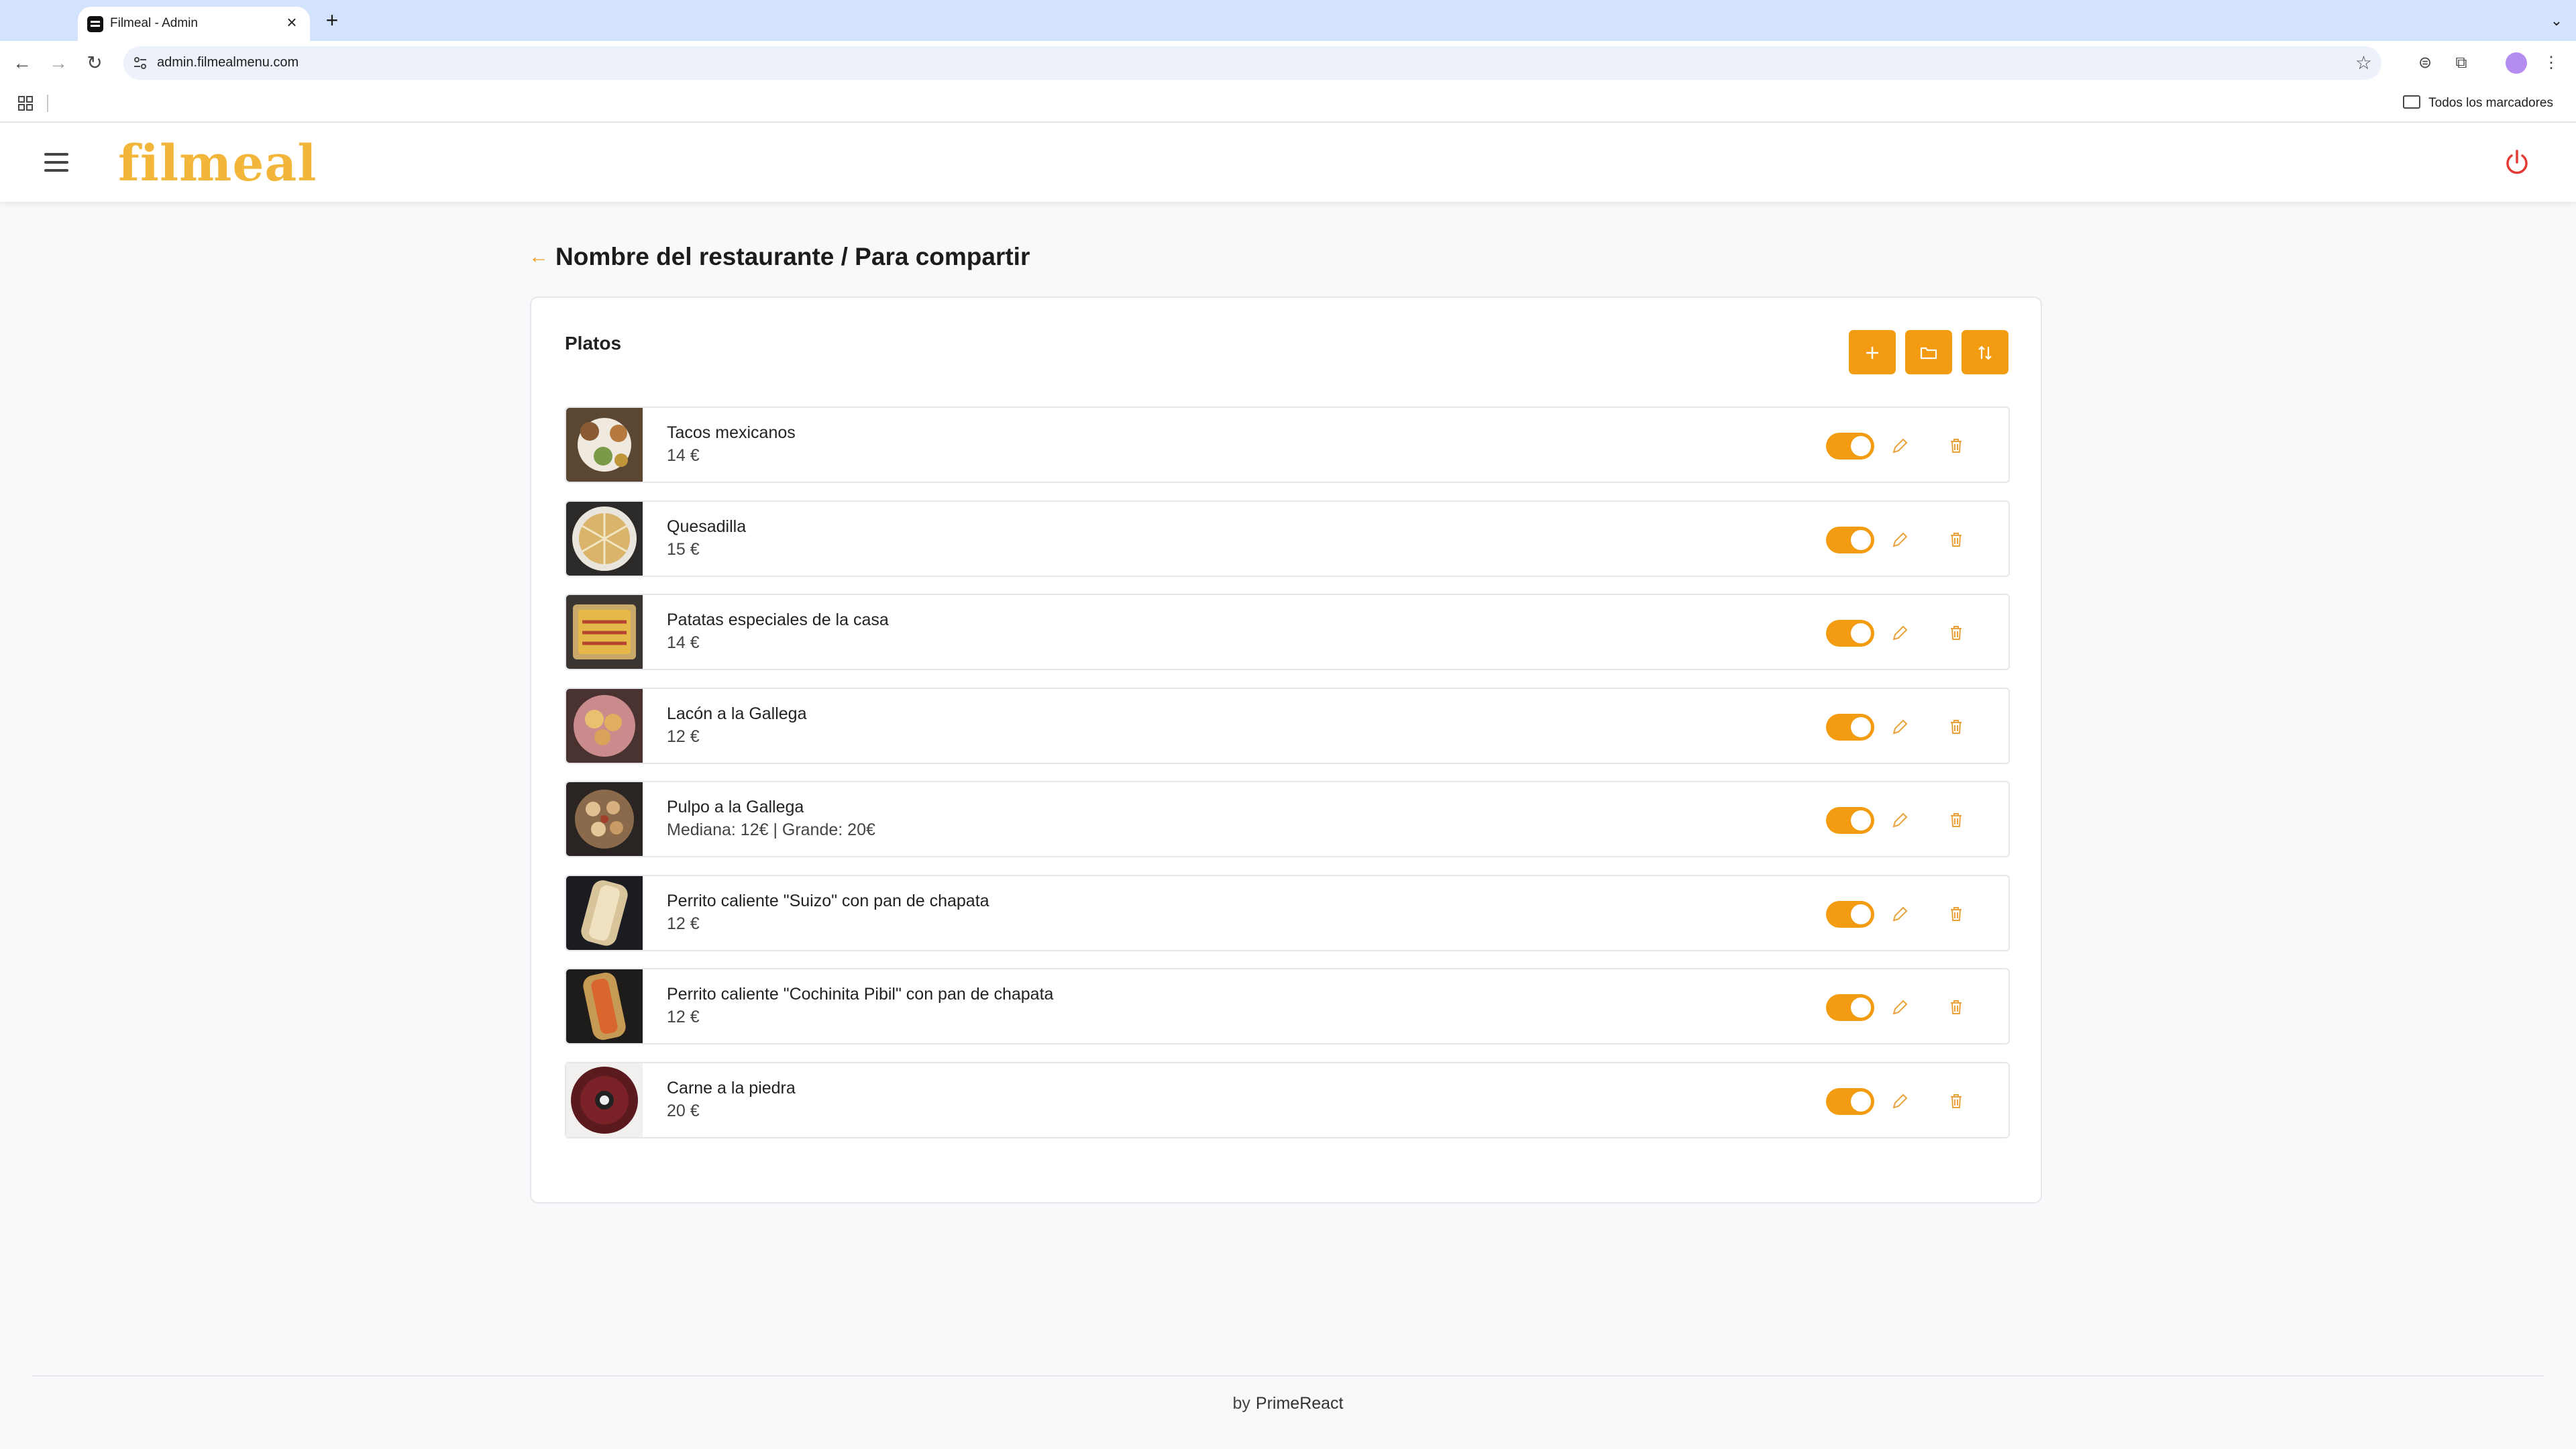  I want to click on dish-name: Patatas especiales de la casa, so click(778, 619).